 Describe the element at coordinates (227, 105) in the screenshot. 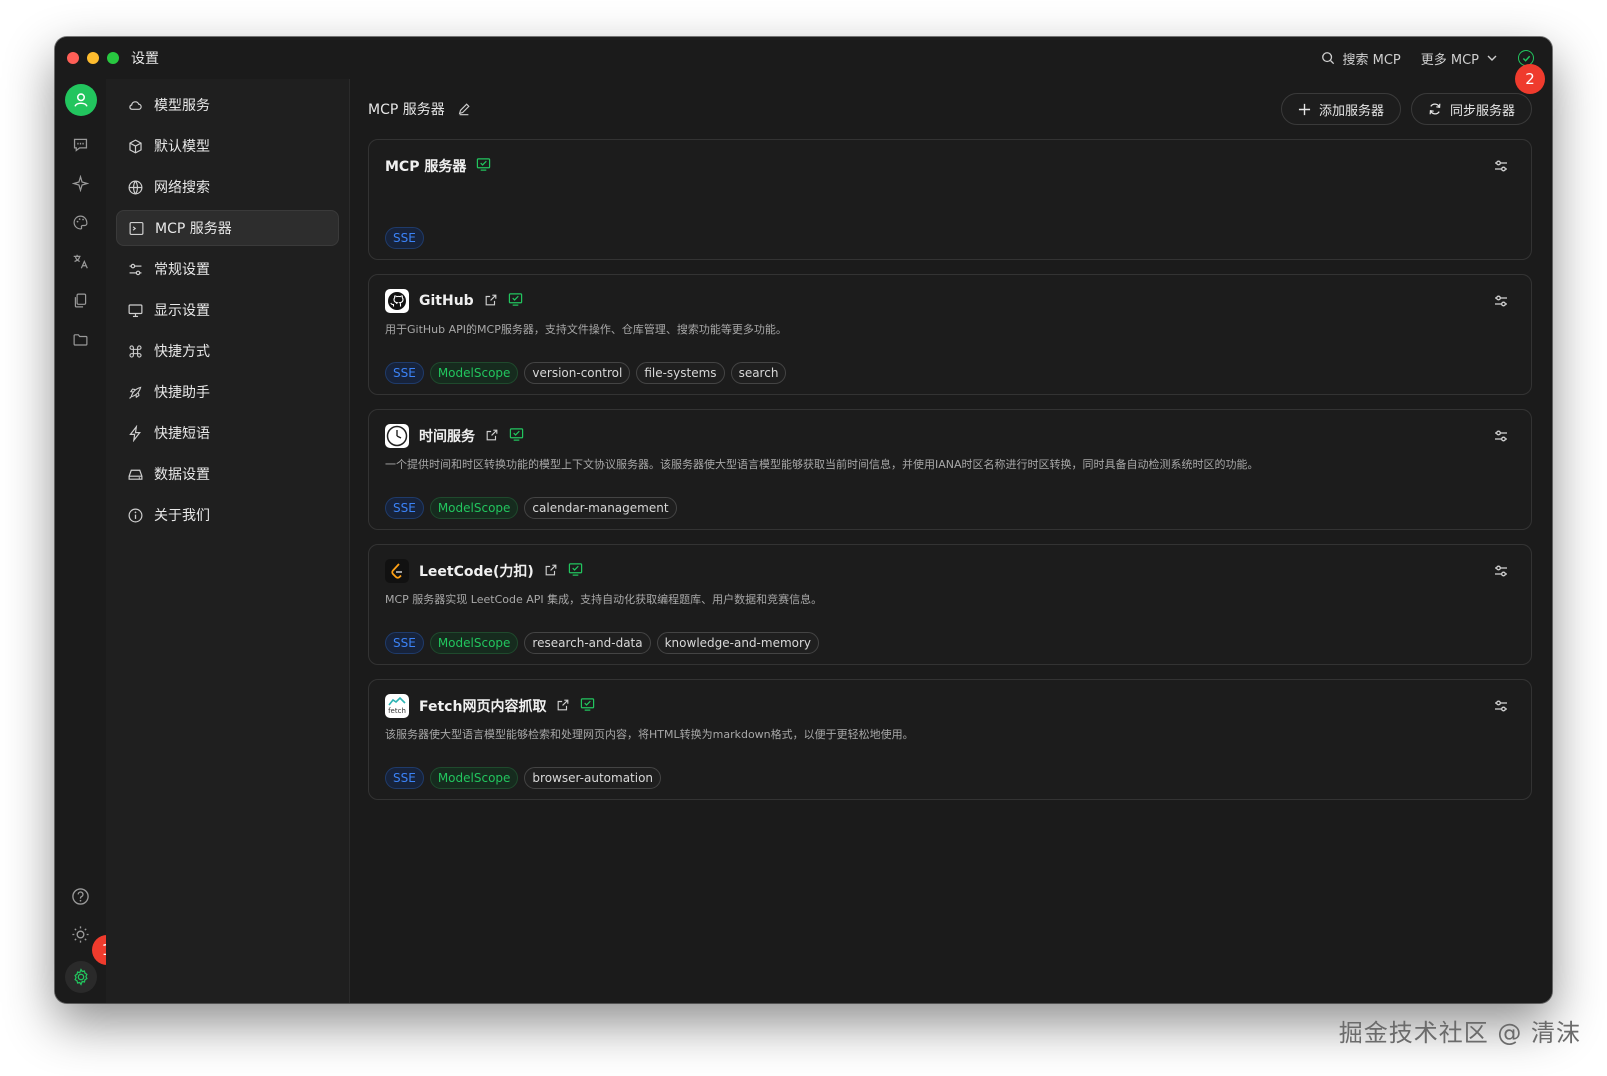

I see `nav-item-0: 模型服务` at that location.